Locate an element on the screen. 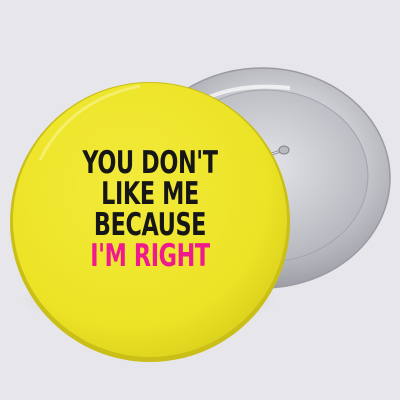  slogan-text: YOU DON'T LIKE ME BECAUSE I'M RIGHT is located at coordinates (150, 210).